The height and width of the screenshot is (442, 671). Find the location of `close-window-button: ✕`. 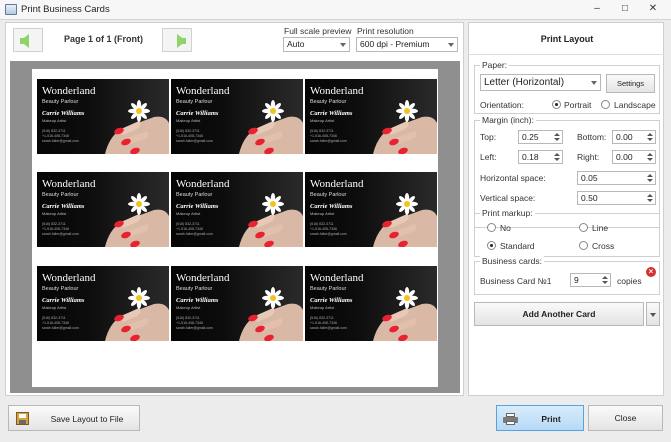

close-window-button: ✕ is located at coordinates (653, 9).